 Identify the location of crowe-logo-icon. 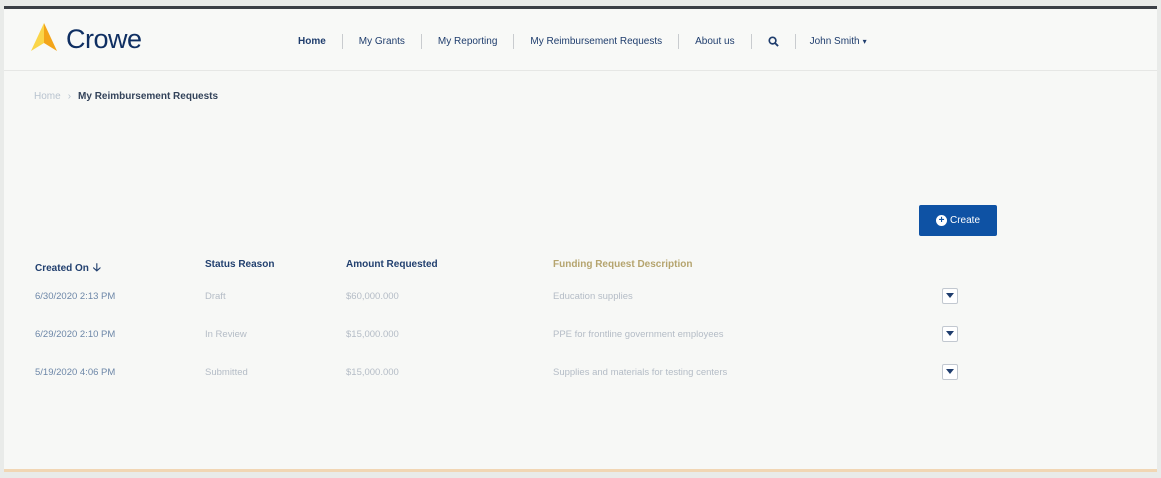
(44, 39).